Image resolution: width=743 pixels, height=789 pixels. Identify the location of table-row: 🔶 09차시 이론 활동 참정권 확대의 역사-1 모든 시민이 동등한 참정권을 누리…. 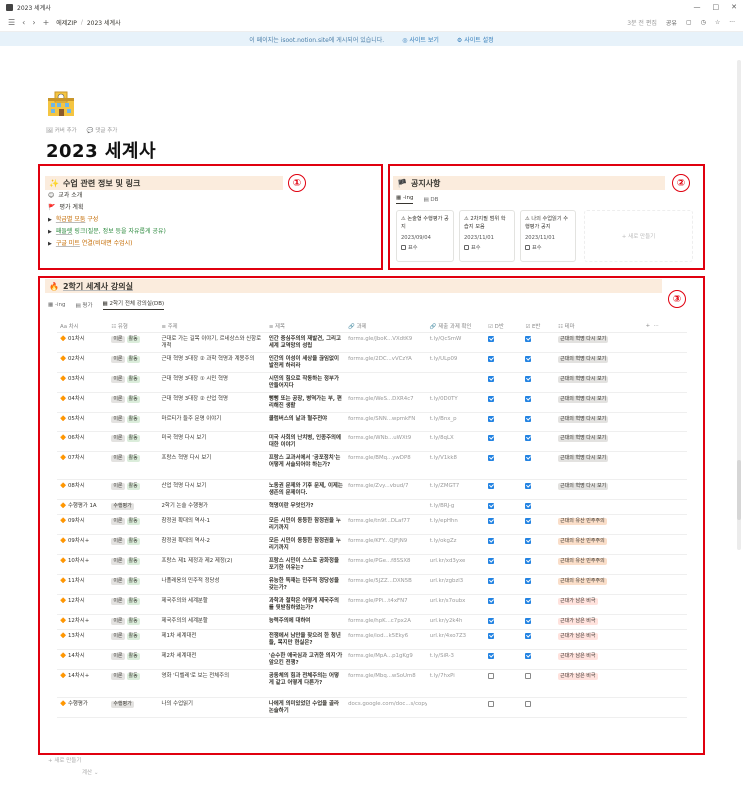
(372, 524).